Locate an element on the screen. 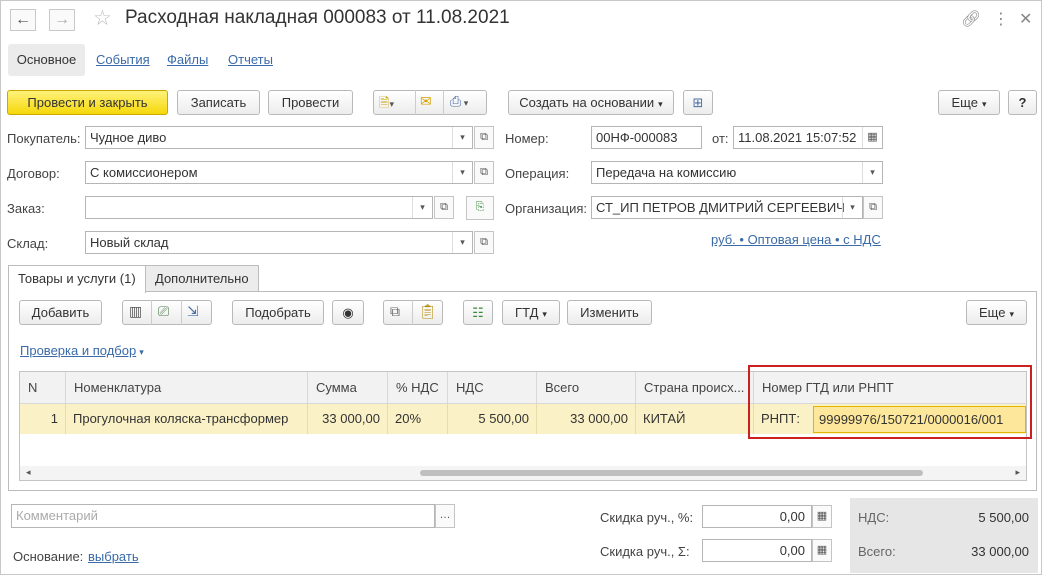 The image size is (1042, 575). column-header: Номенклатура is located at coordinates (187, 388).